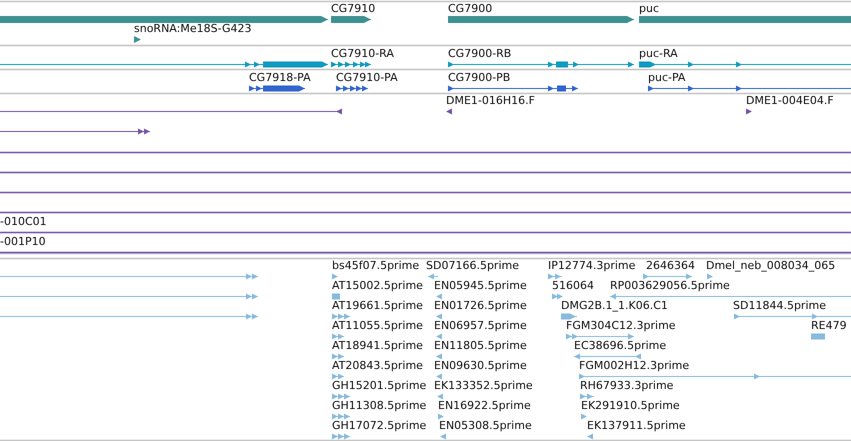  What do you see at coordinates (779, 305) in the screenshot?
I see `feature-label: SD11844.5prime` at bounding box center [779, 305].